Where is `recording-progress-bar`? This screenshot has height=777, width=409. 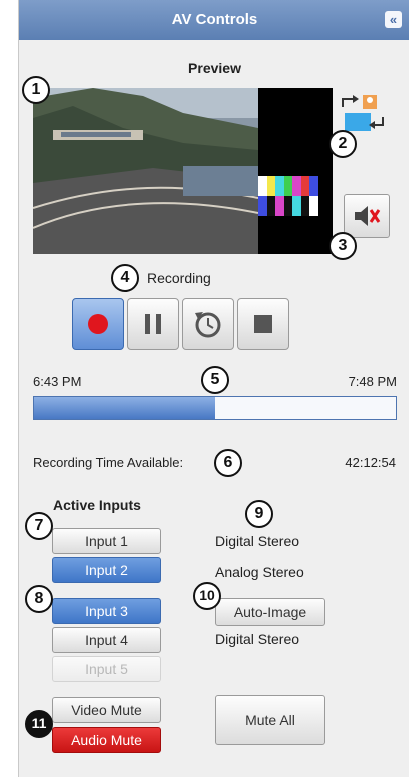
recording-progress-bar is located at coordinates (215, 408).